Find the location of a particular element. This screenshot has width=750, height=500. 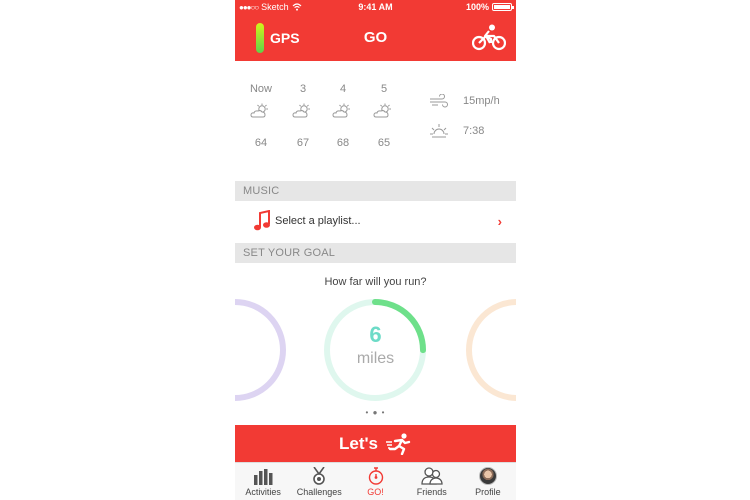

weather-column: Now 64 is located at coordinates (261, 116).